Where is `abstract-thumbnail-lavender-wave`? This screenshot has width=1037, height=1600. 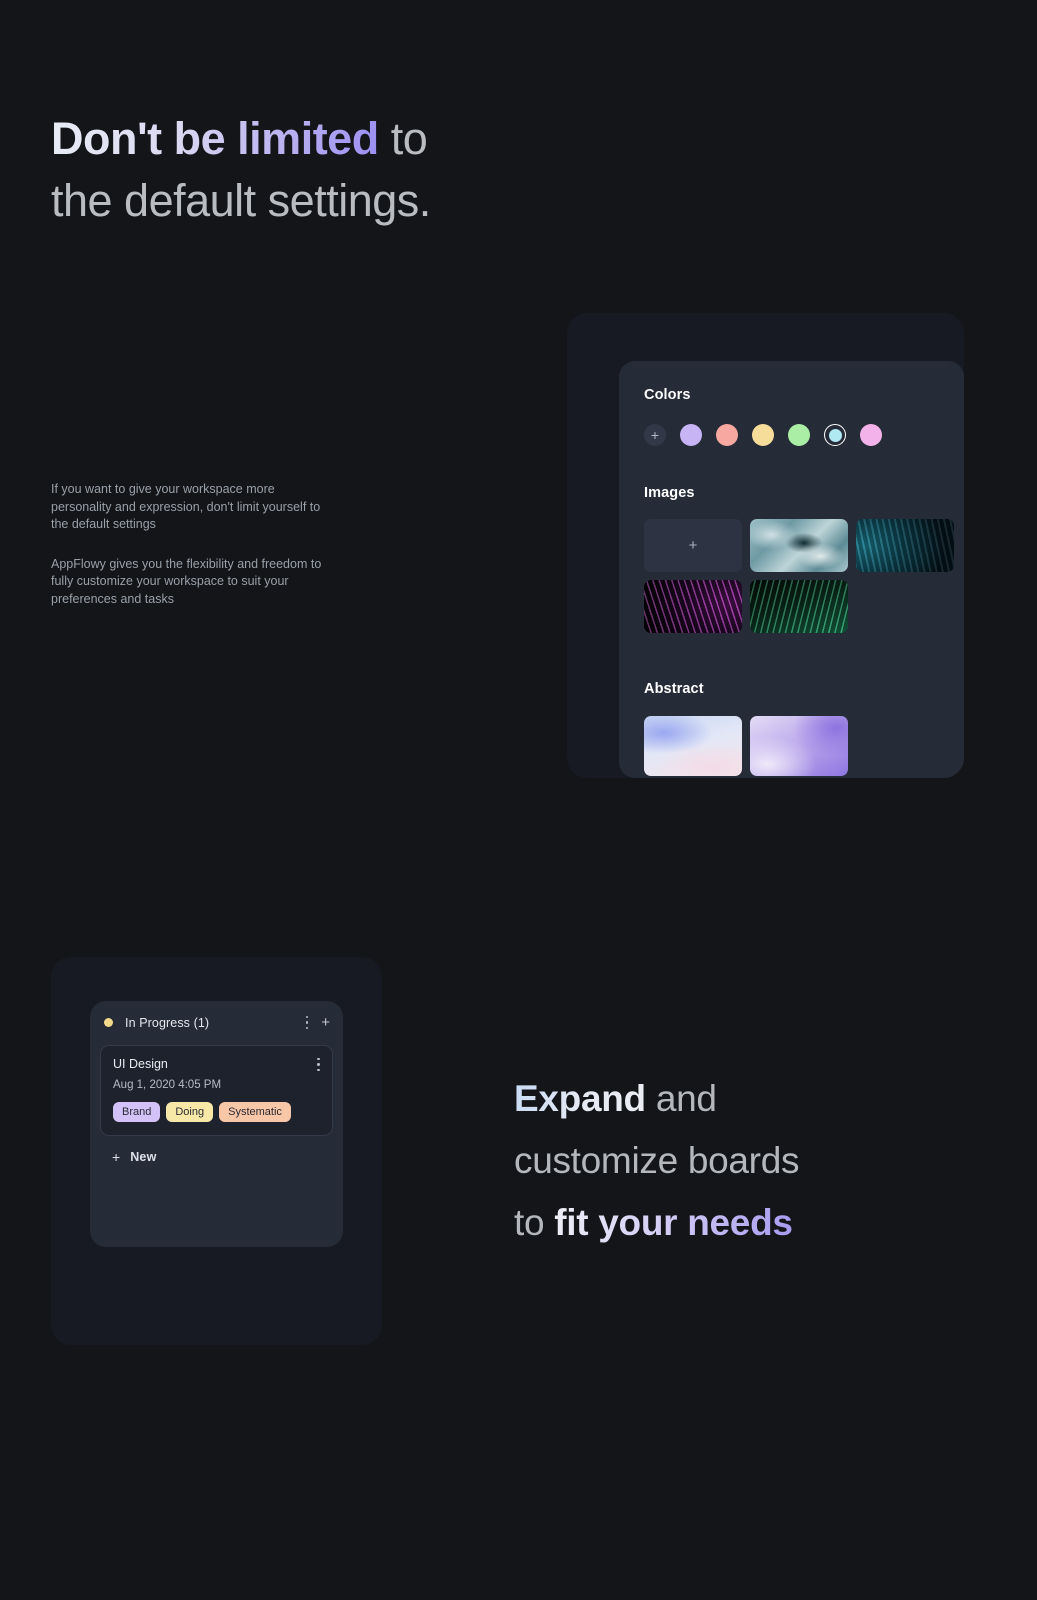 abstract-thumbnail-lavender-wave is located at coordinates (693, 746).